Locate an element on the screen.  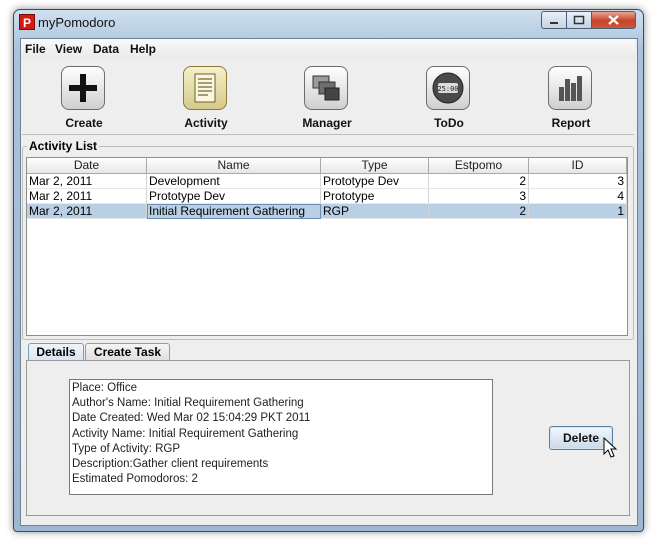
cell-type: Prototype Dev is located at coordinates (375, 181).